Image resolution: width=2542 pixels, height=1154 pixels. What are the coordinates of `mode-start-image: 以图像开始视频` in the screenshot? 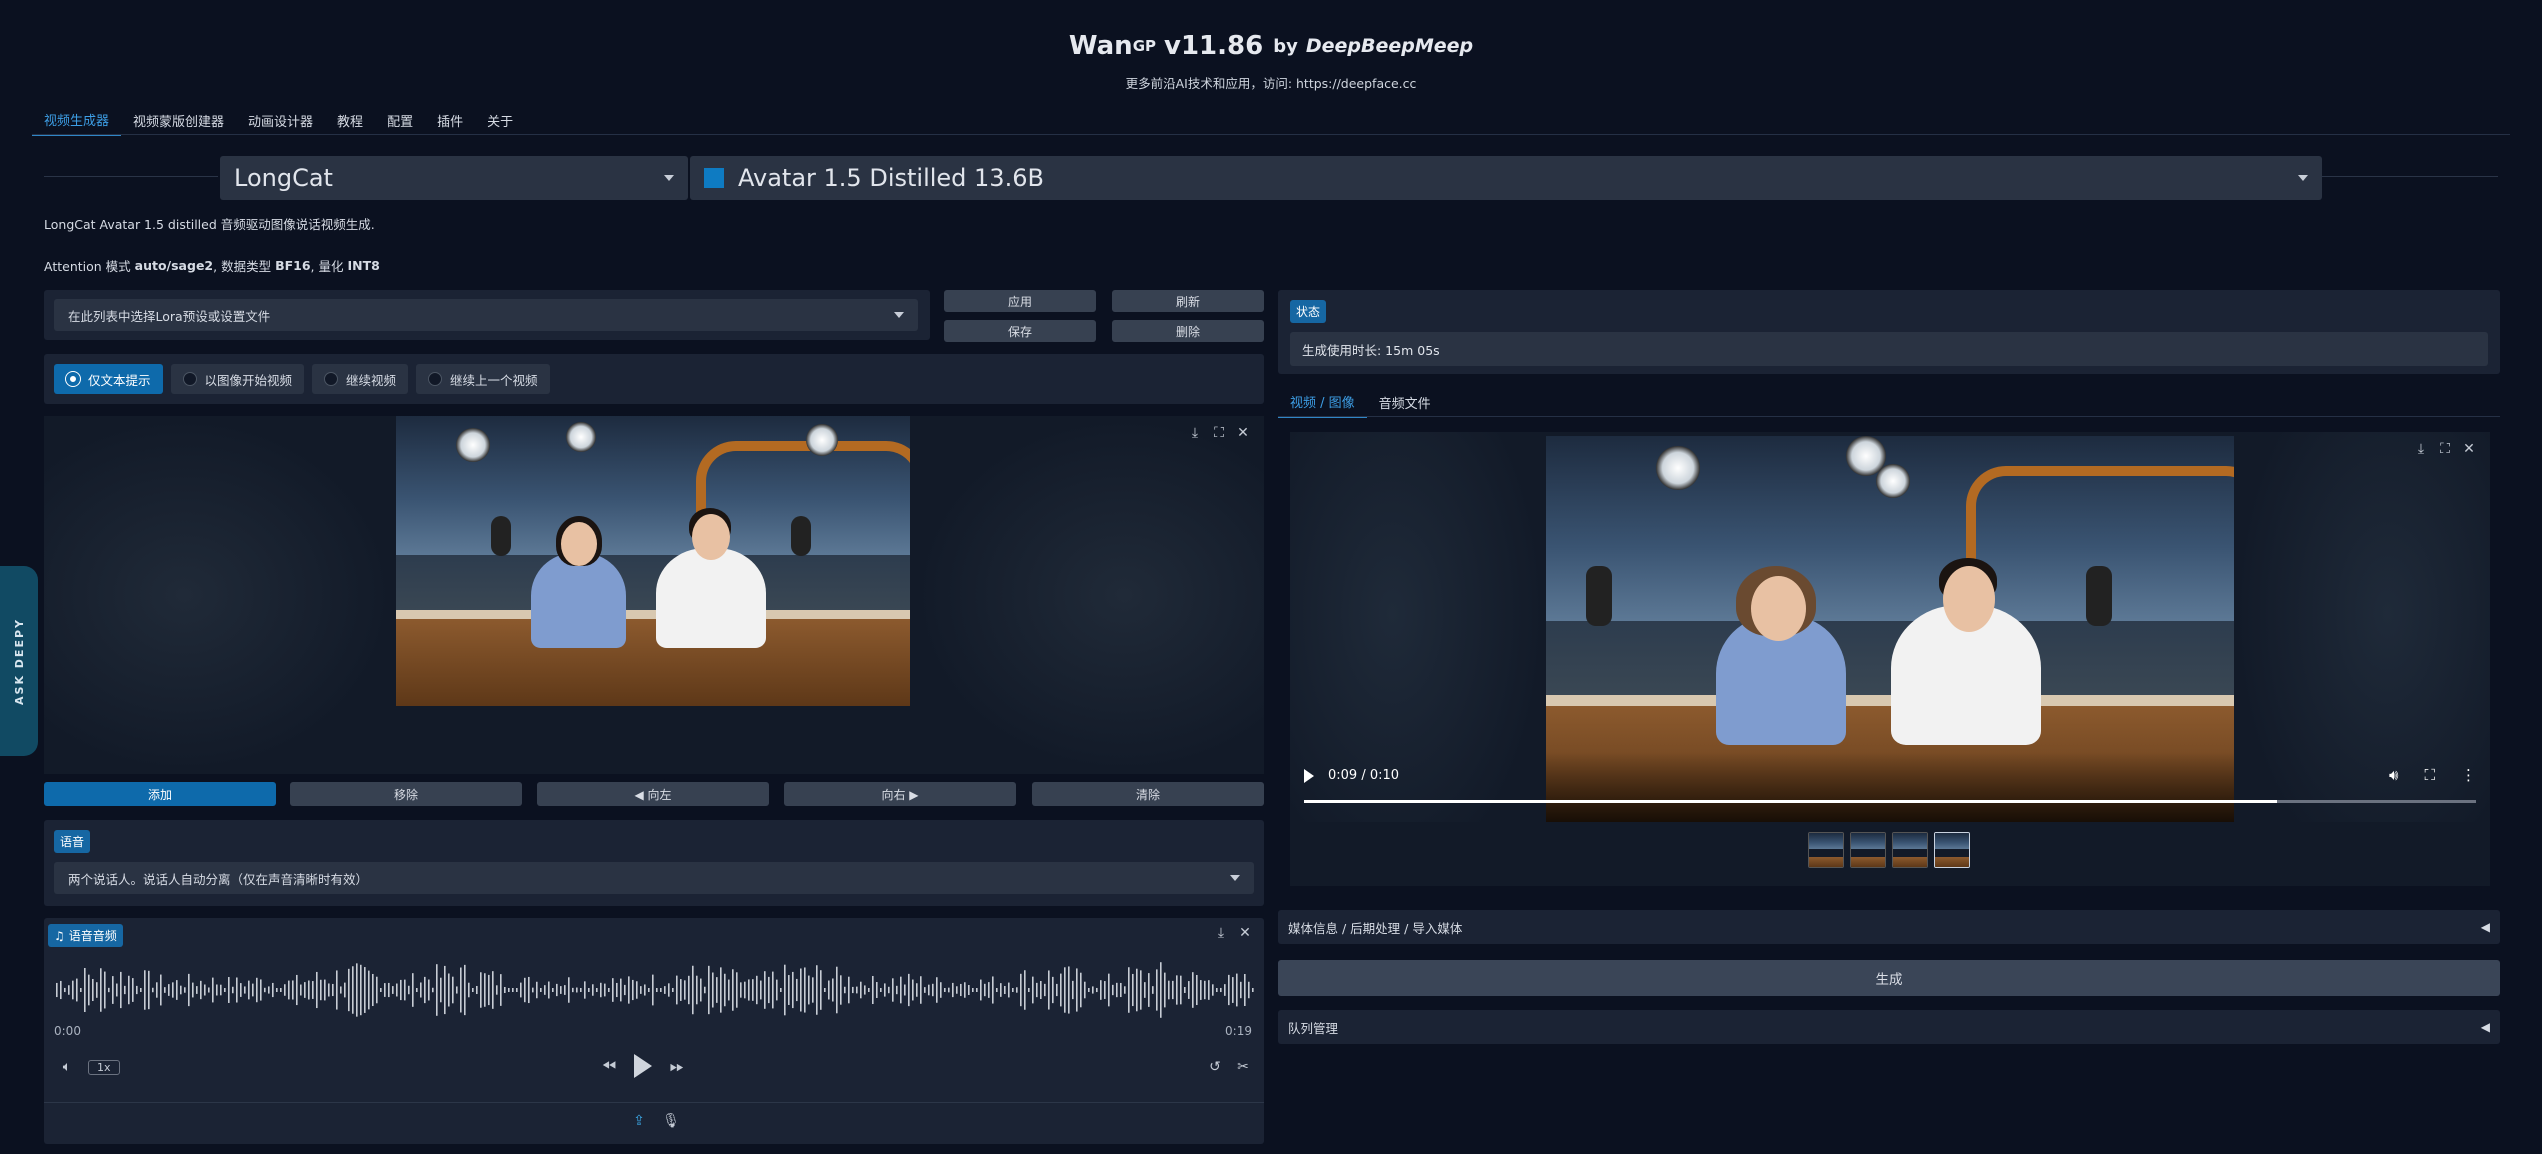 It's located at (237, 379).